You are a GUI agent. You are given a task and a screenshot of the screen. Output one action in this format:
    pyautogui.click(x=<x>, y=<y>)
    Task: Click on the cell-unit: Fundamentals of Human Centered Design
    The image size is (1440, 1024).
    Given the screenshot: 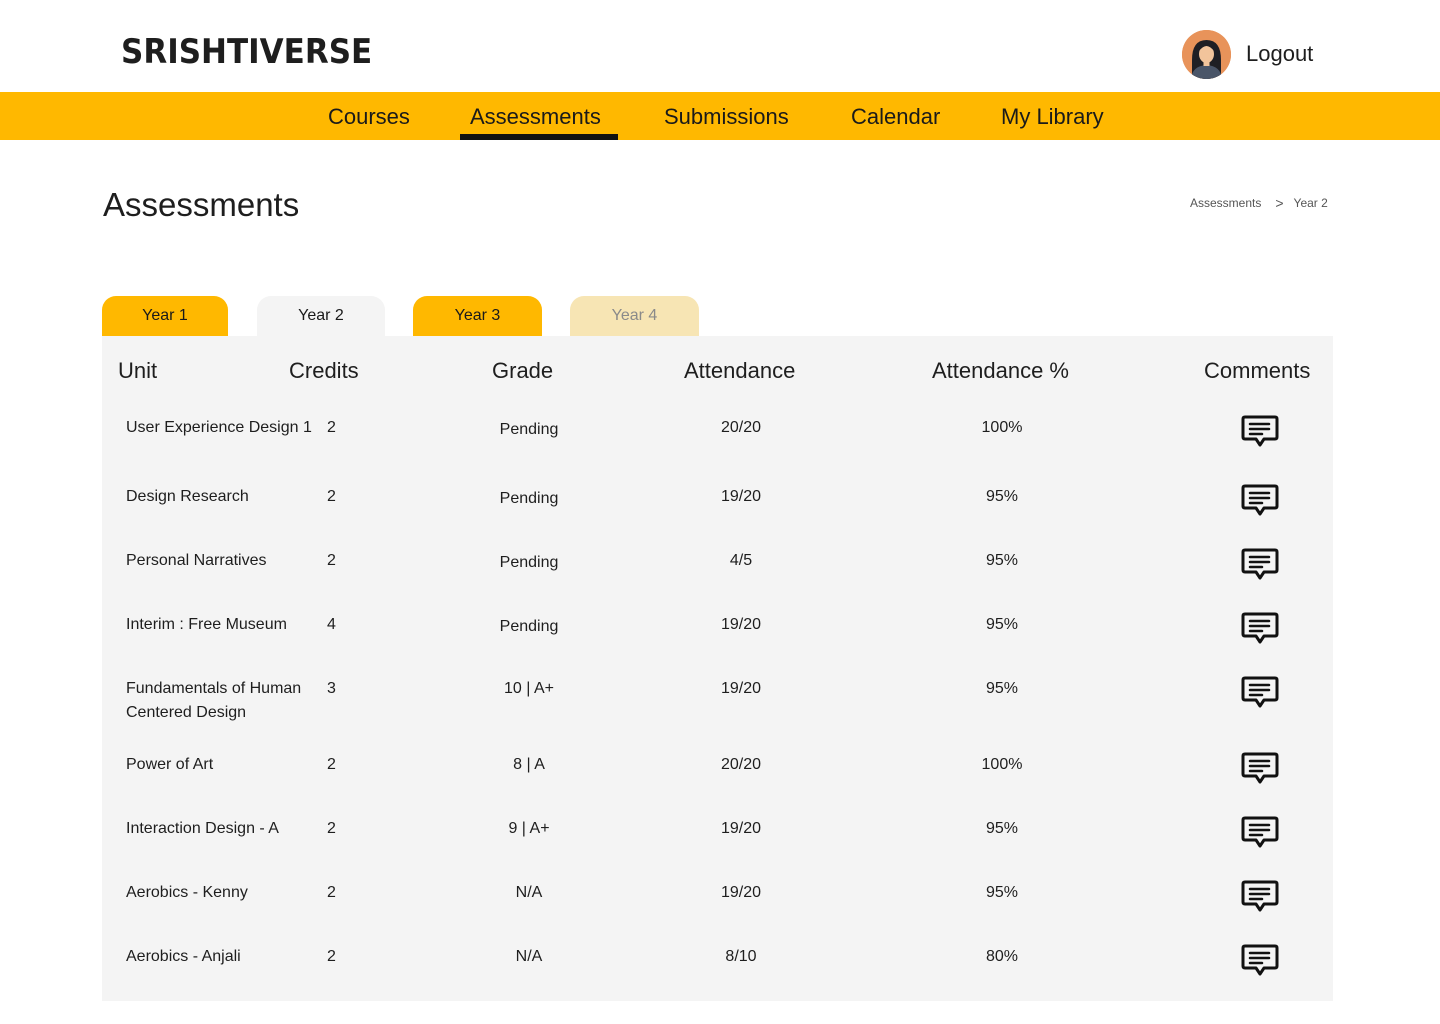 What is the action you would take?
    pyautogui.click(x=214, y=700)
    